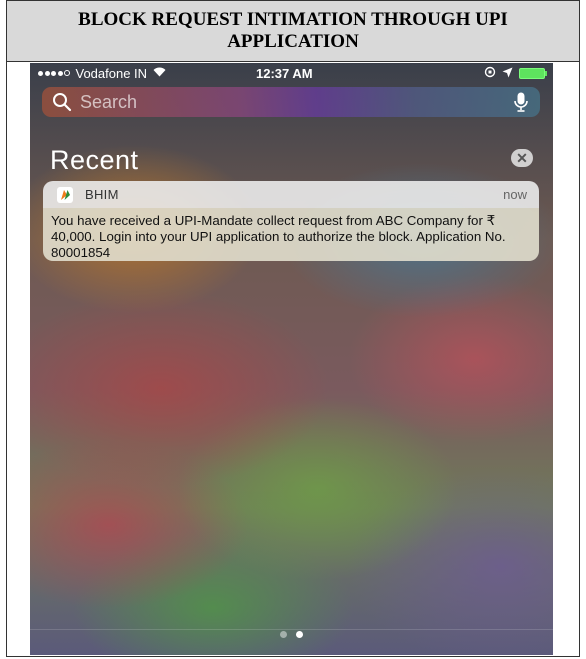  What do you see at coordinates (490, 73) in the screenshot?
I see `lock-rotation-icon` at bounding box center [490, 73].